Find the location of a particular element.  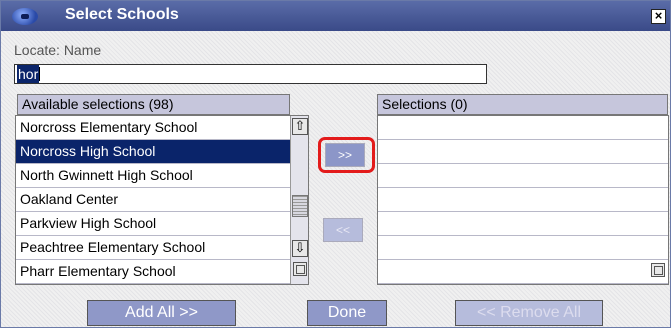

remove-selected-button: << is located at coordinates (343, 230).